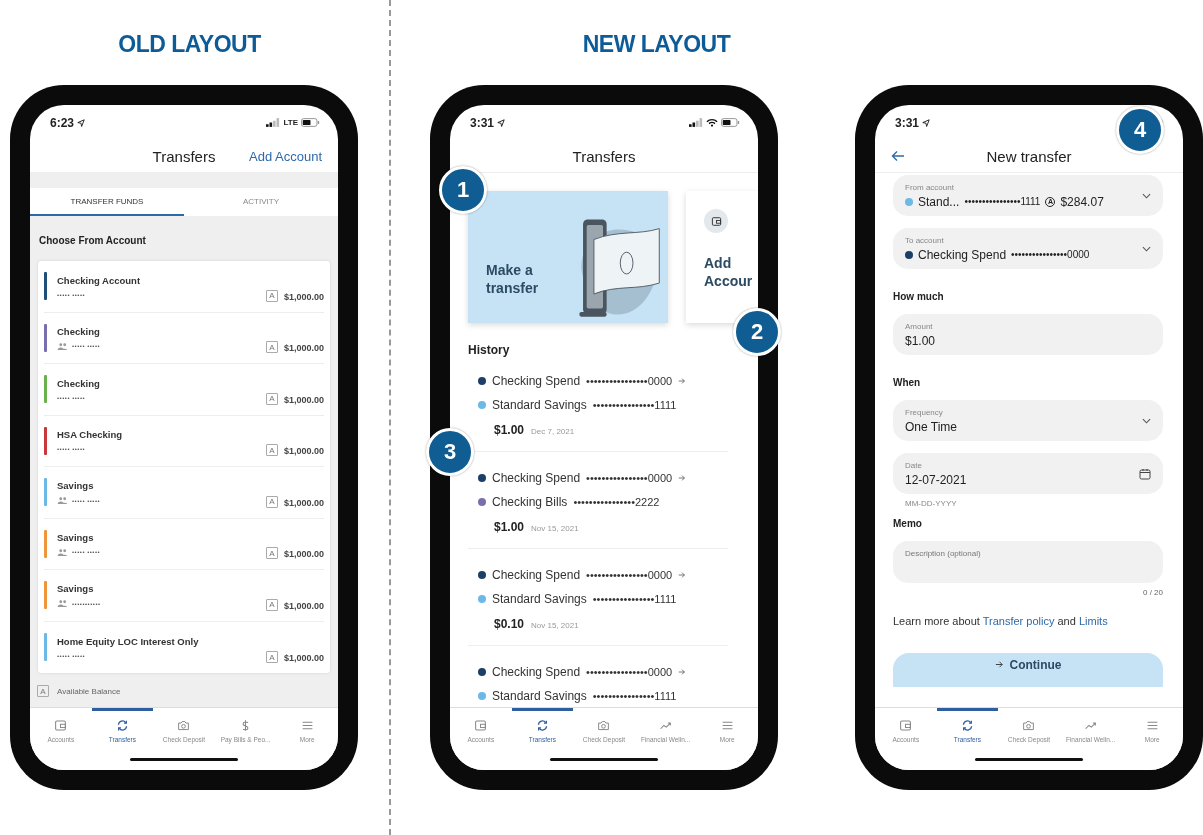  I want to click on limits-link: Limits, so click(1093, 621).